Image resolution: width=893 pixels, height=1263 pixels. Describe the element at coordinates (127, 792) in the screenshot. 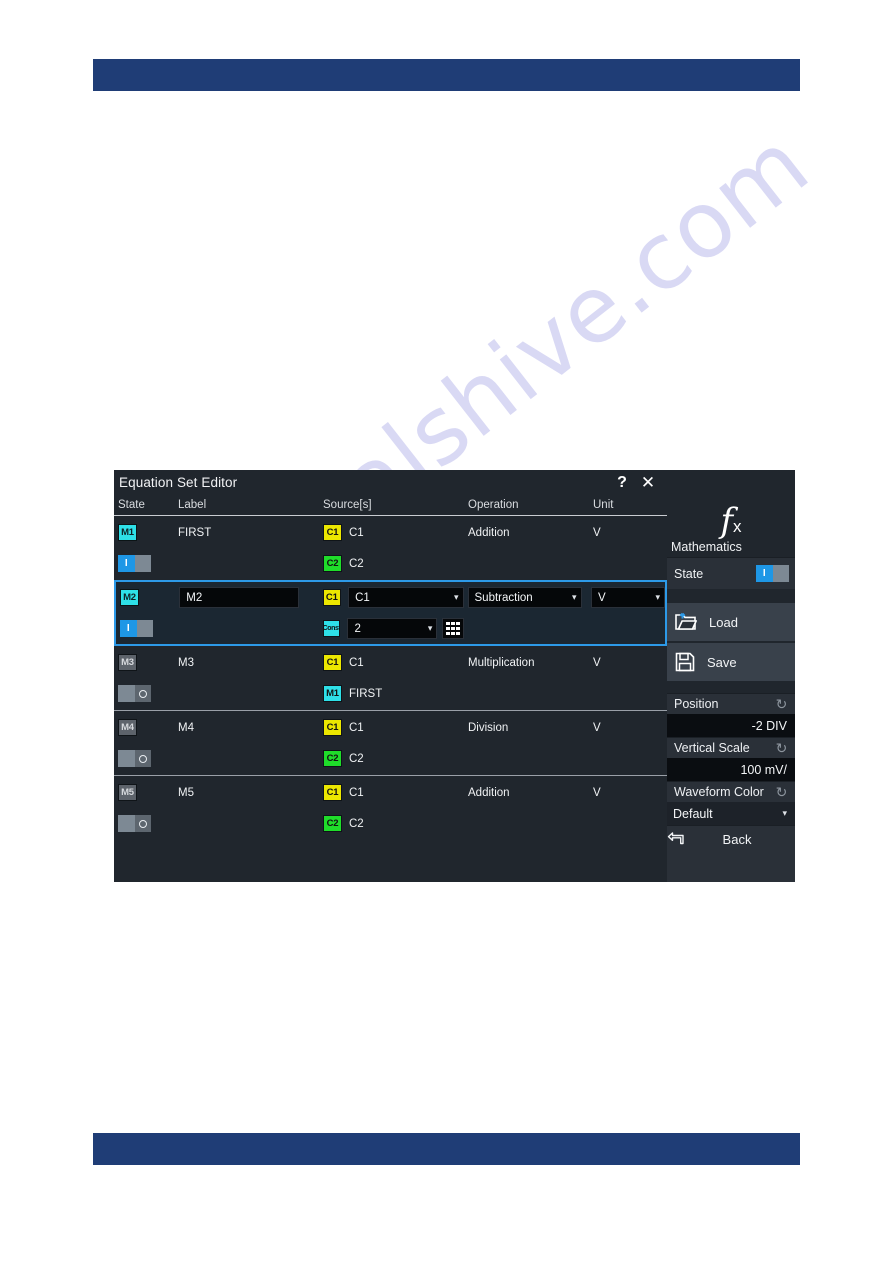

I see `math-badge: M5` at that location.